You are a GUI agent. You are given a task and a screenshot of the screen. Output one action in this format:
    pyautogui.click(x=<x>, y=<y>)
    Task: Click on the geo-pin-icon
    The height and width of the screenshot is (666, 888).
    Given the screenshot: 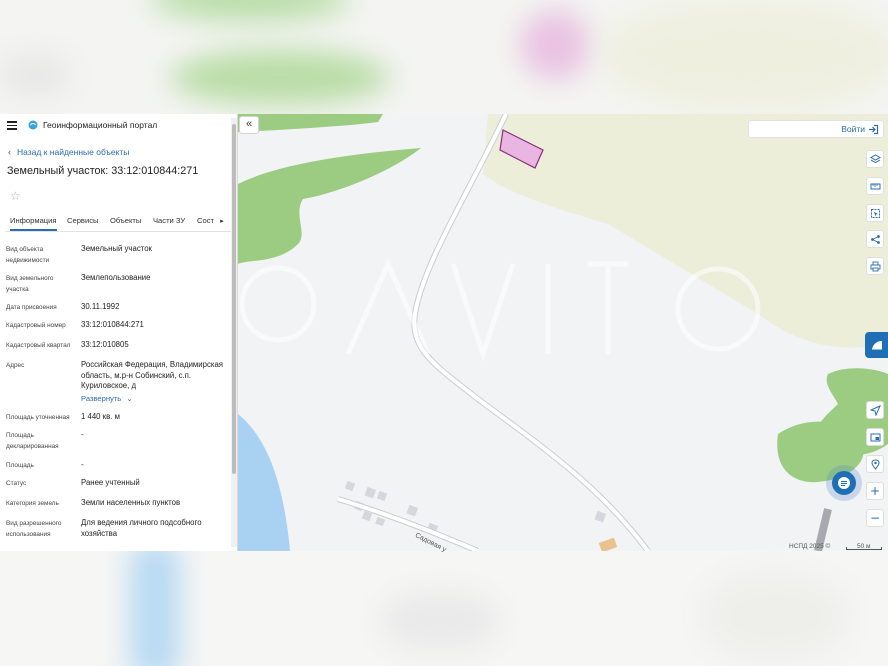 What is the action you would take?
    pyautogui.click(x=875, y=464)
    